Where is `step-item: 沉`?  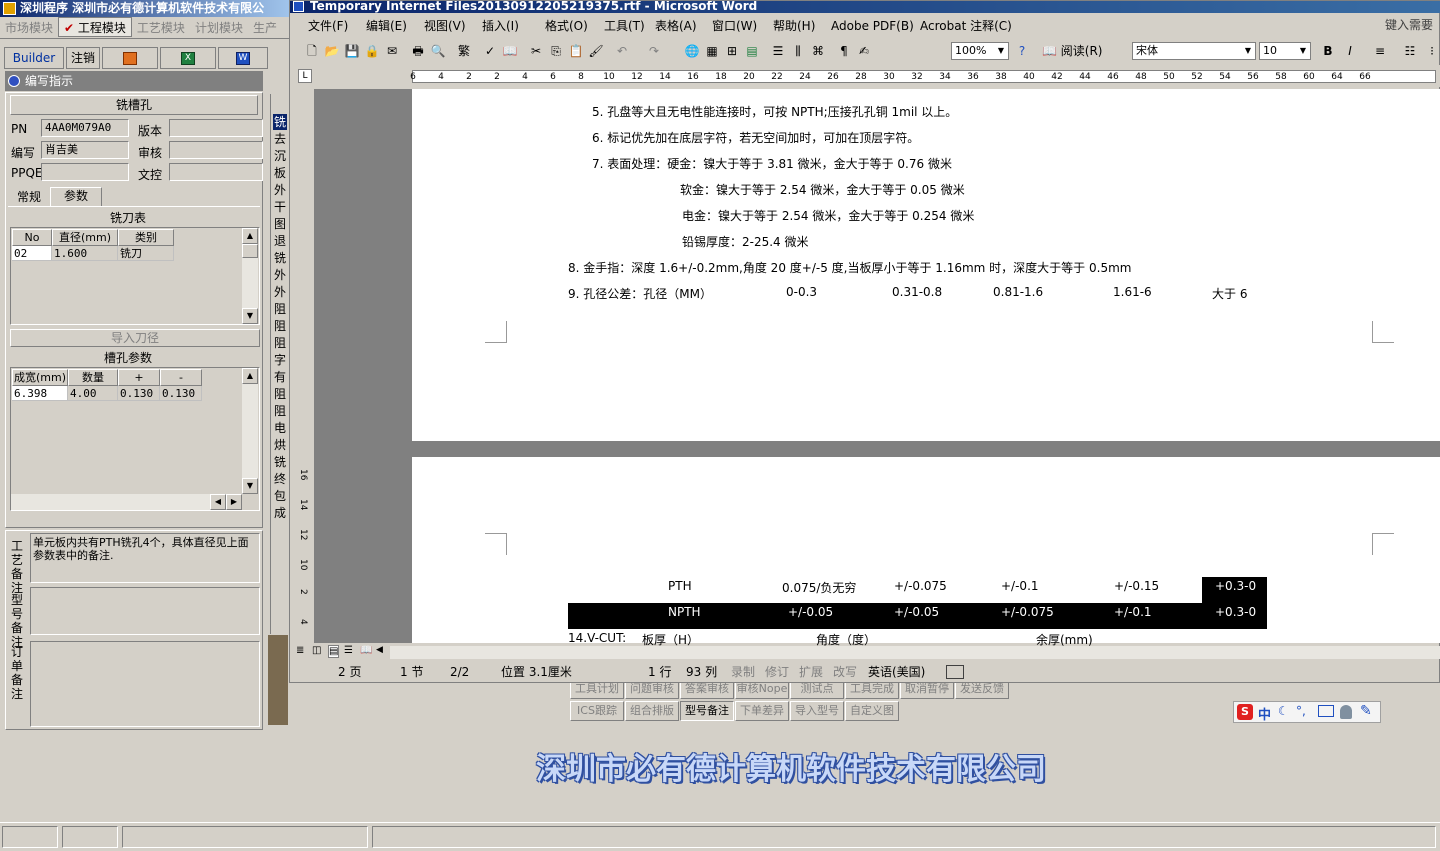
step-item: 沉 is located at coordinates (280, 156).